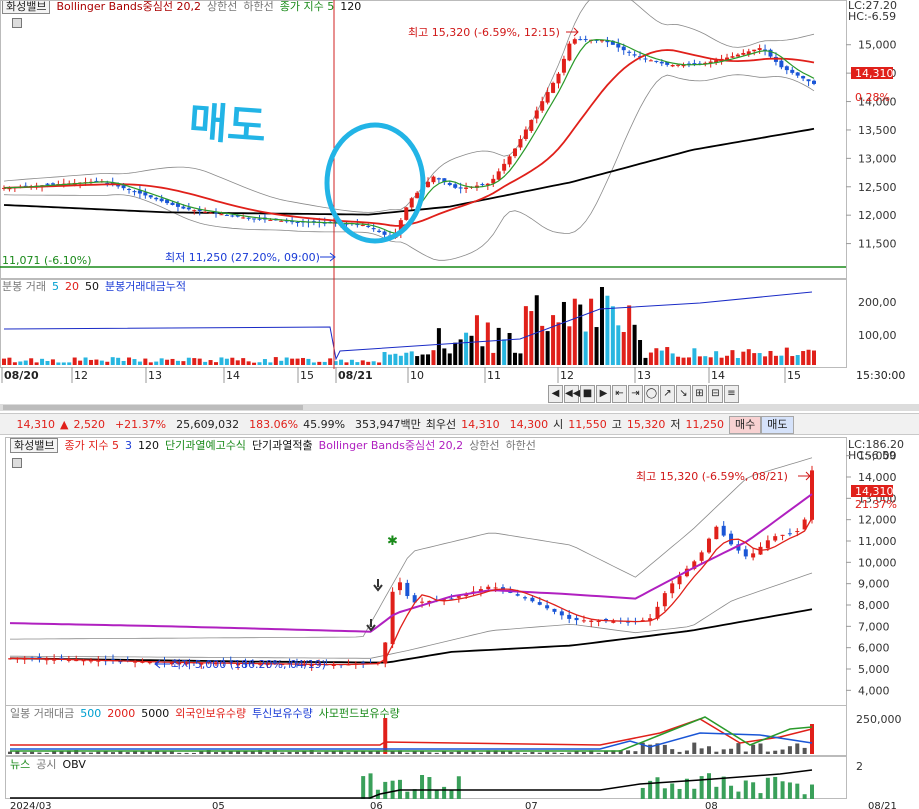 Image resolution: width=919 pixels, height=809 pixels. Describe the element at coordinates (699, 394) in the screenshot. I see `chart-control-button: ⊞` at that location.